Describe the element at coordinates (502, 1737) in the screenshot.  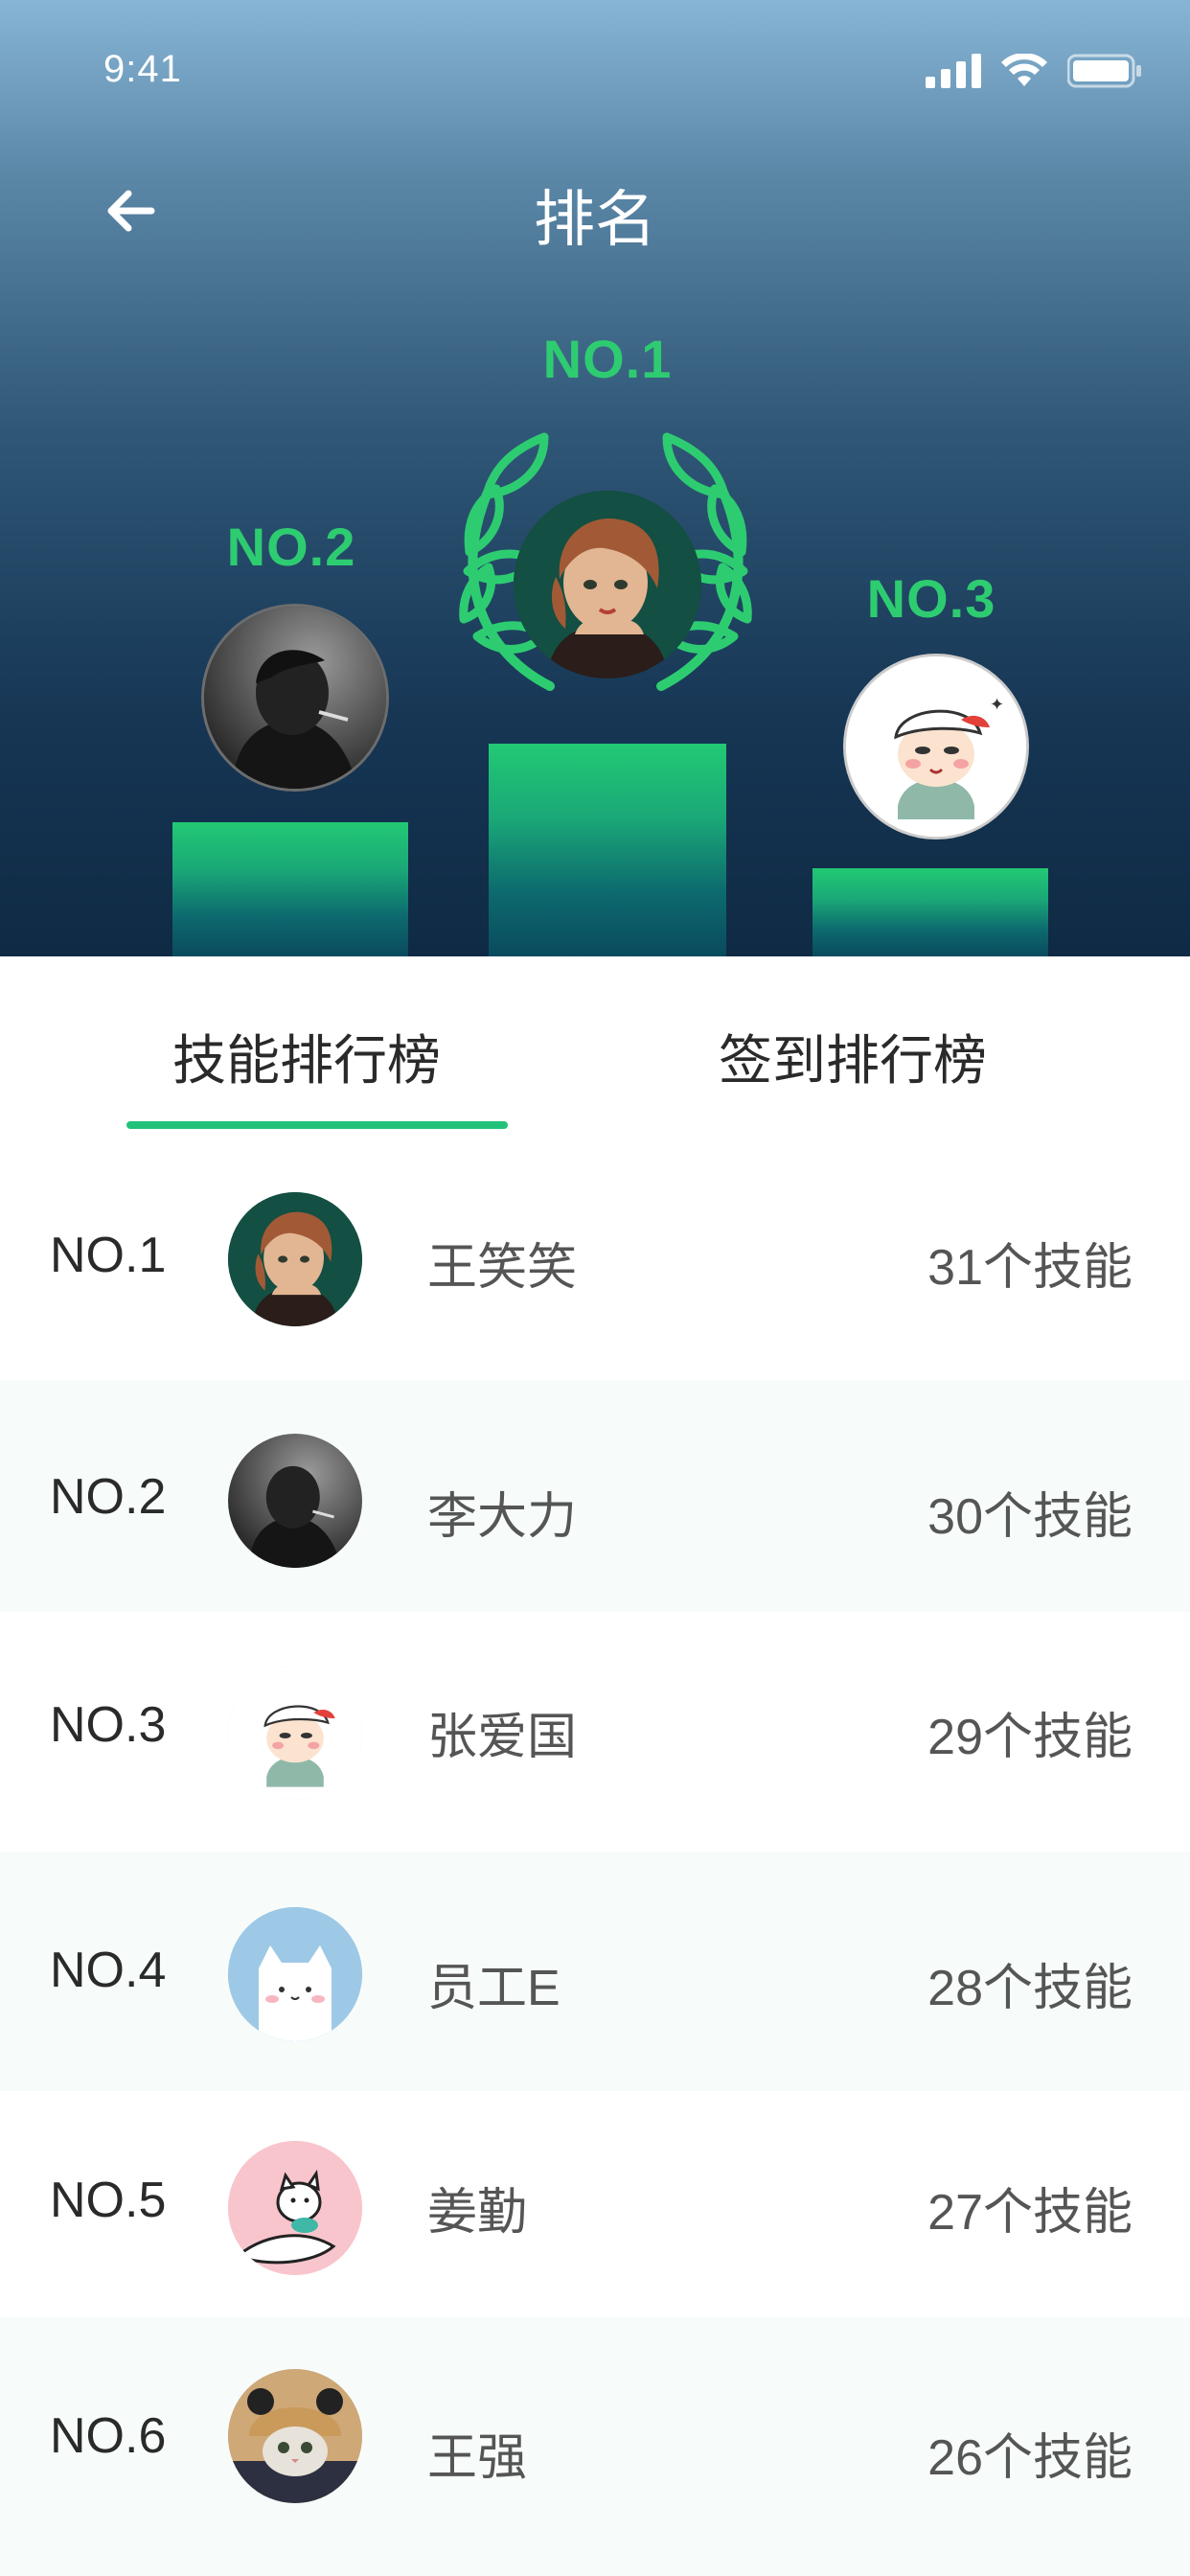
I see `user-name: 张爱国` at that location.